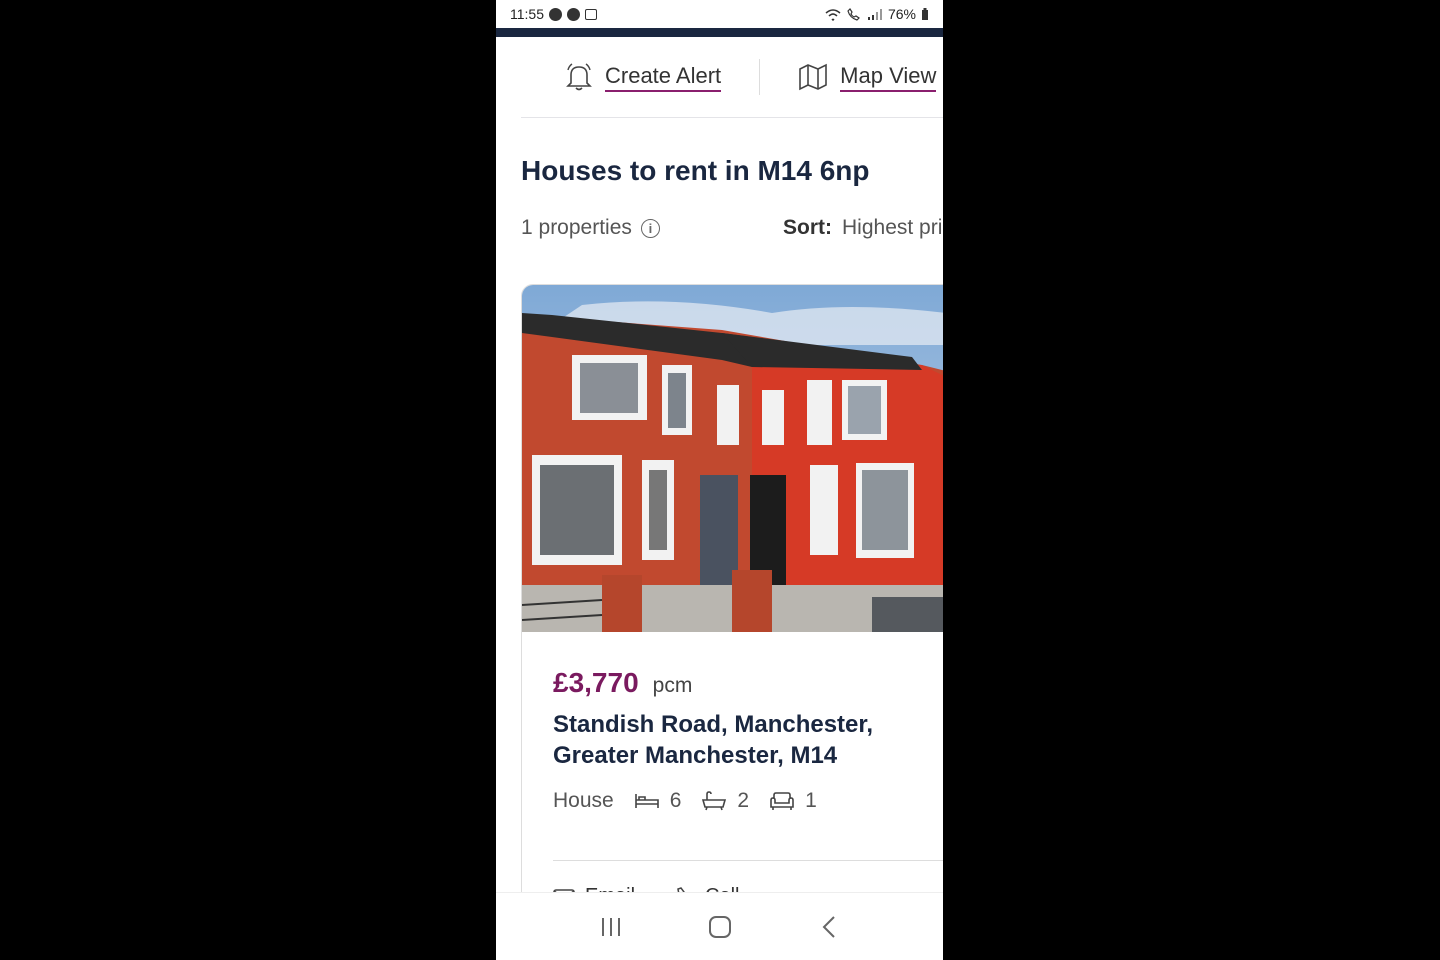 This screenshot has width=1440, height=960. I want to click on receptions-count: 1, so click(811, 800).